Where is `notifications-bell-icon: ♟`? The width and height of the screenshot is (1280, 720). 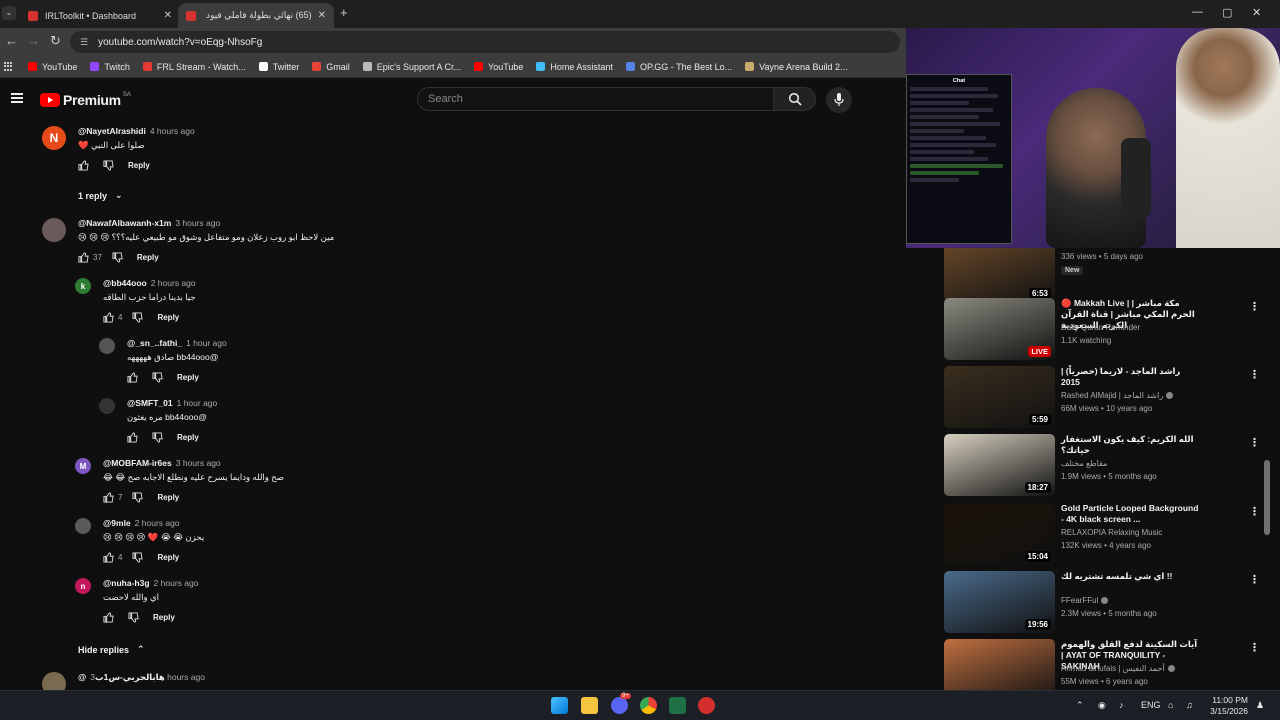 notifications-bell-icon: ♟ is located at coordinates (1260, 705).